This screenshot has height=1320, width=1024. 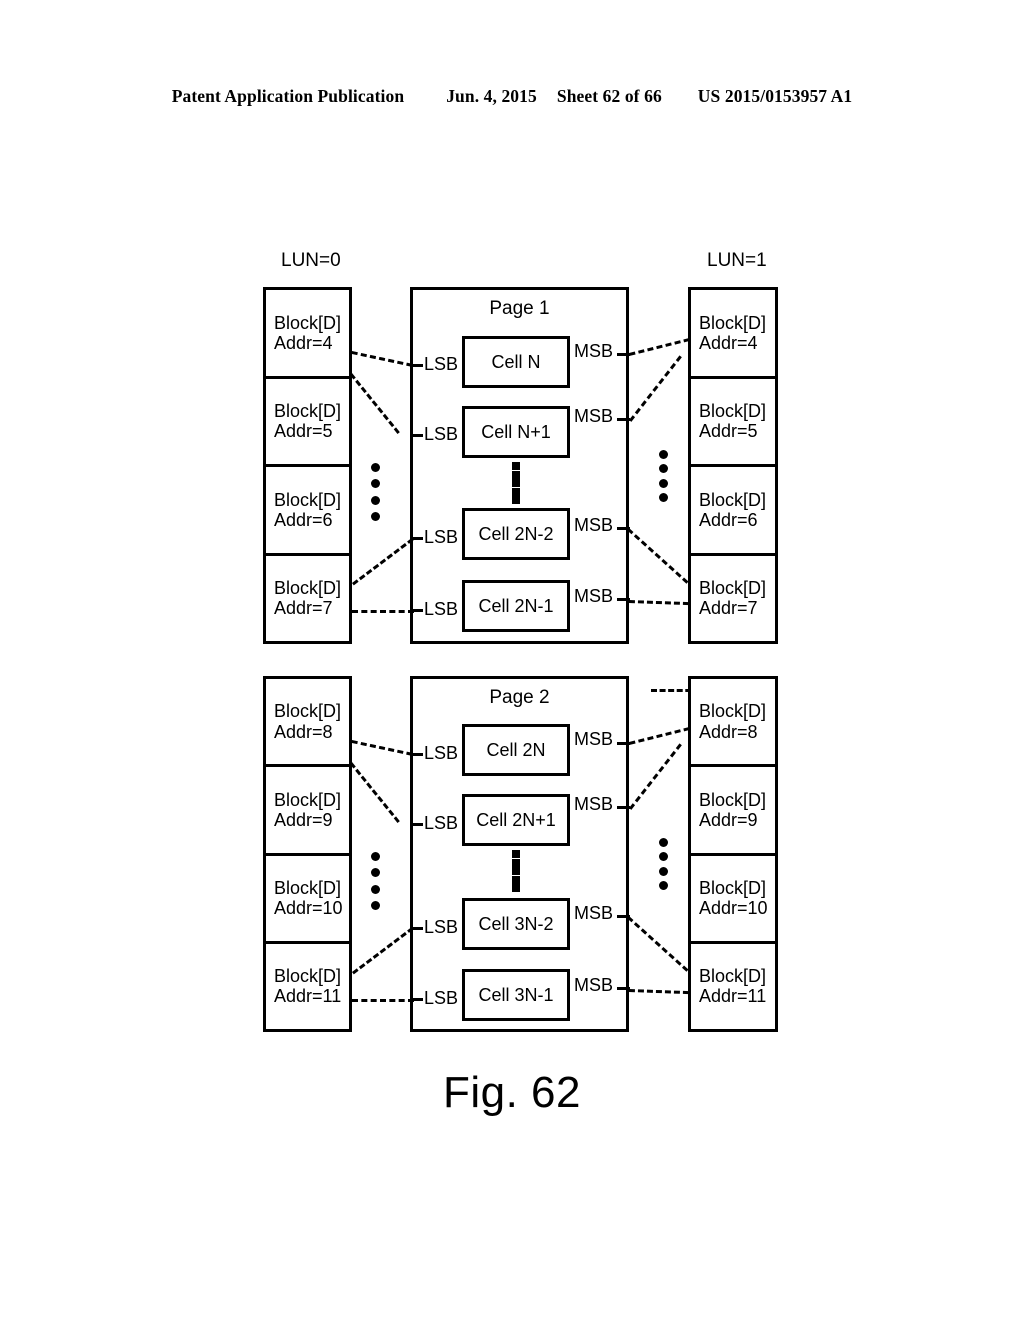 I want to click on ellipsis-dots-right-page2, so click(x=663, y=864).